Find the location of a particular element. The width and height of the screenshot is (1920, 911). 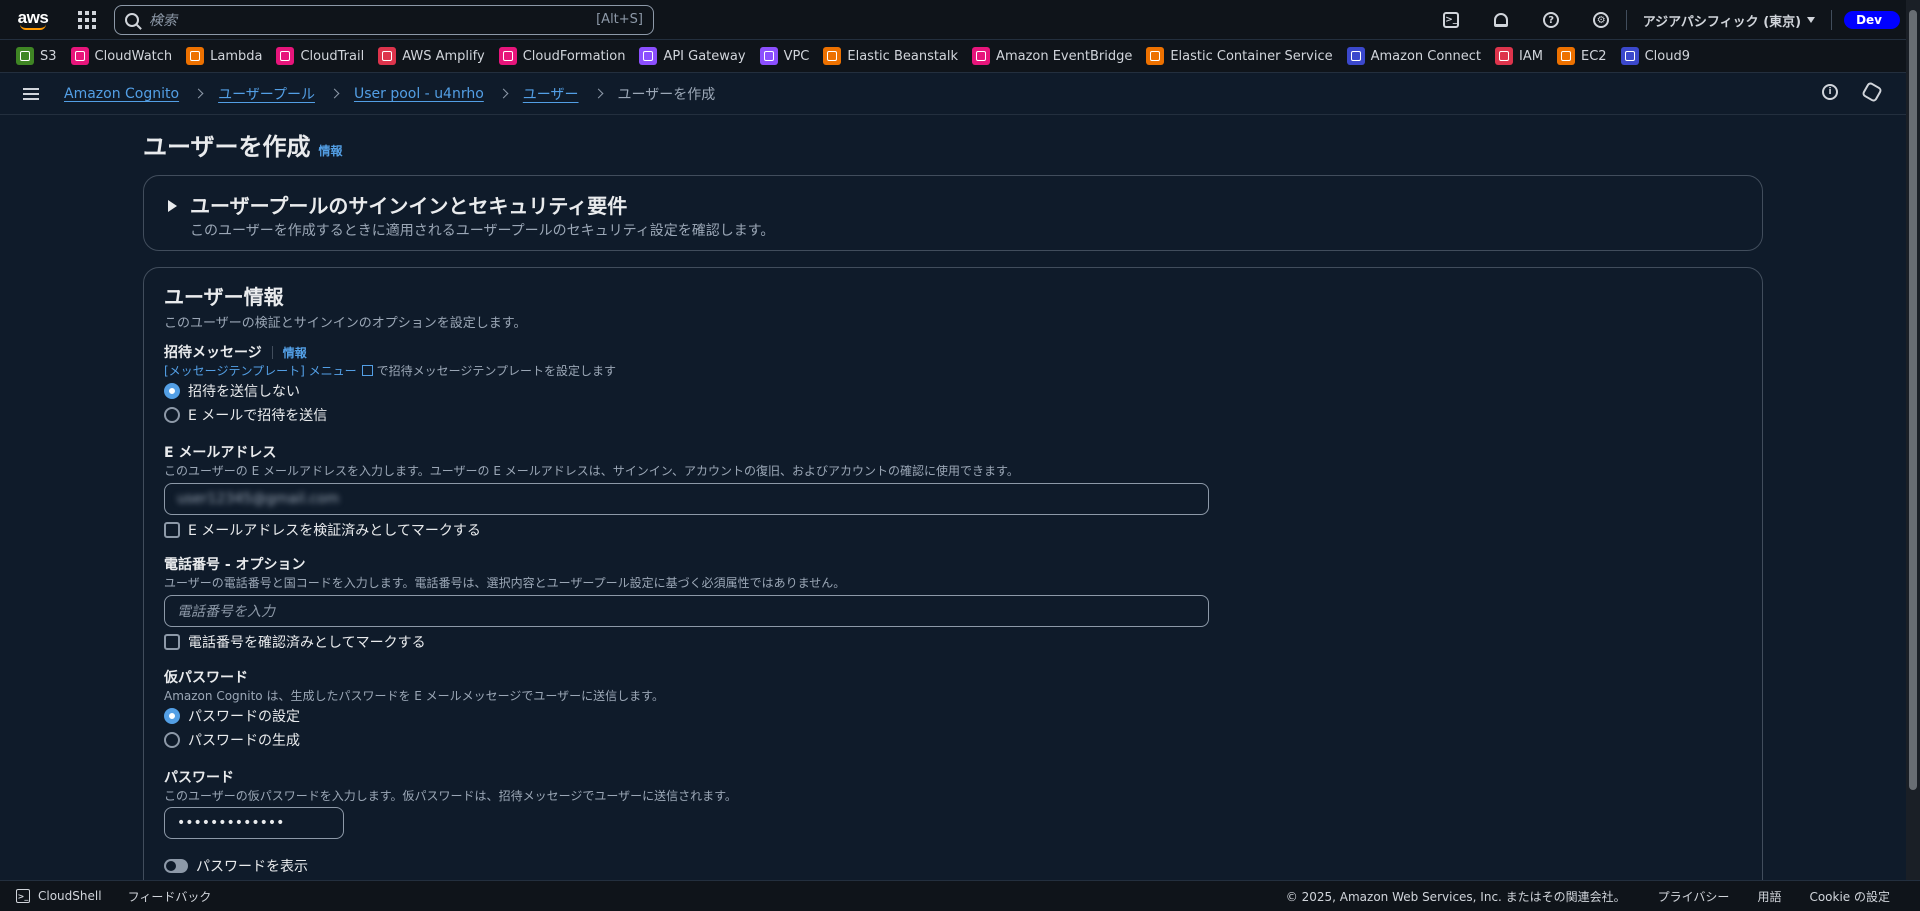

favorite-cloud9: Cloud9 is located at coordinates (1655, 56).